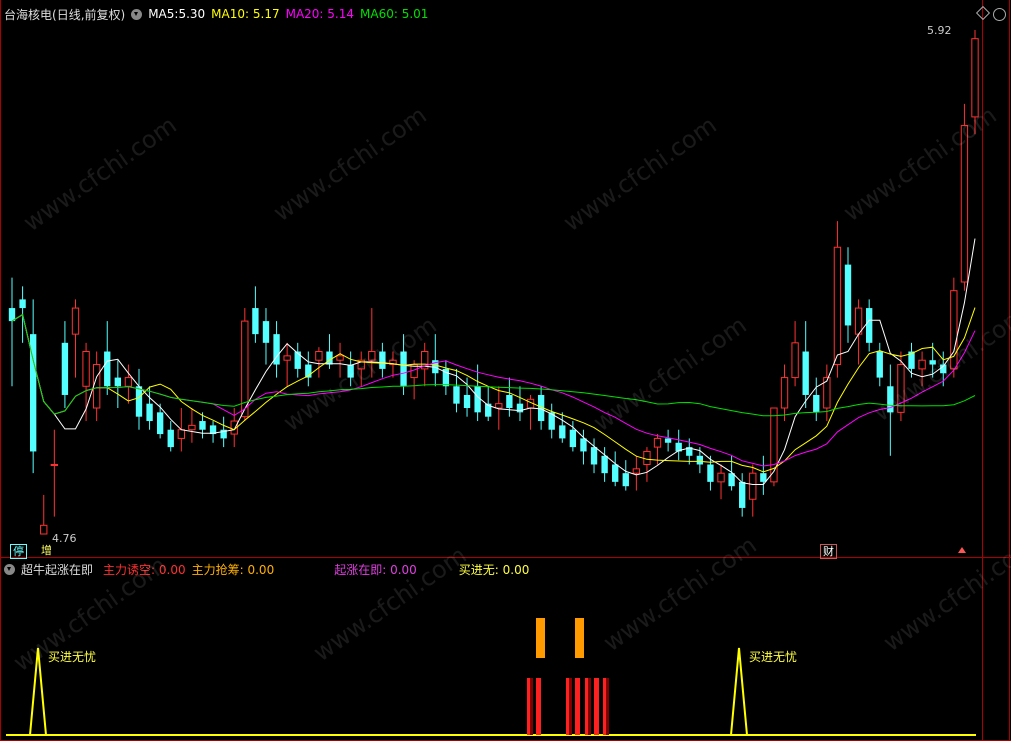  Describe the element at coordinates (505, 557) in the screenshot. I see `pane-divider` at that location.